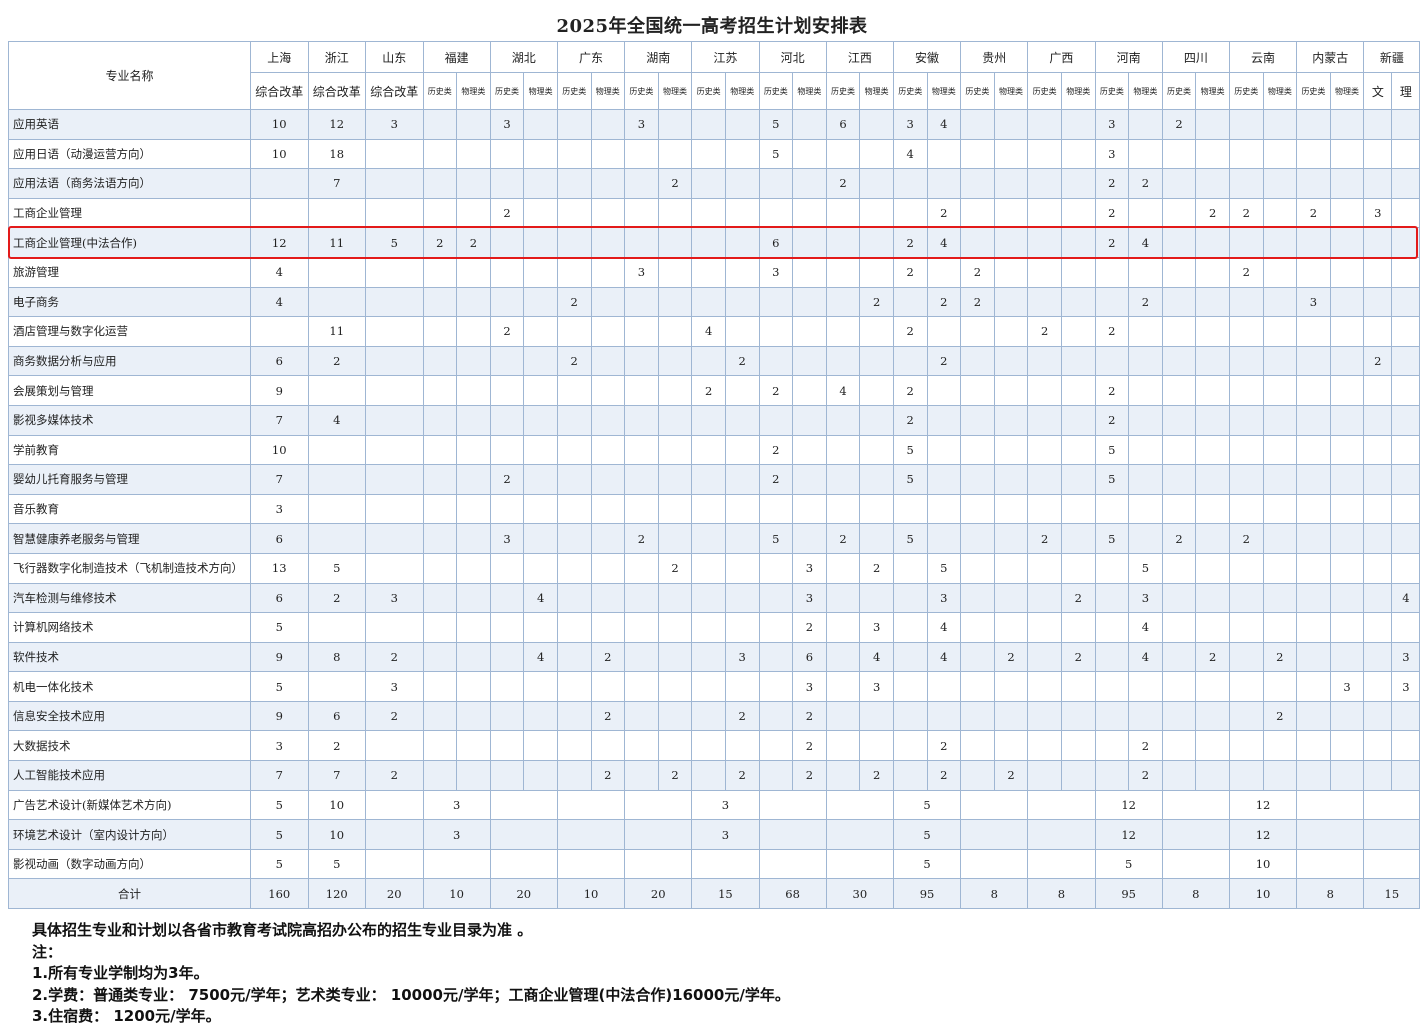 Image resolution: width=1424 pixels, height=1036 pixels. Describe the element at coordinates (523, 57) in the screenshot. I see `province-header: 湖北` at that location.